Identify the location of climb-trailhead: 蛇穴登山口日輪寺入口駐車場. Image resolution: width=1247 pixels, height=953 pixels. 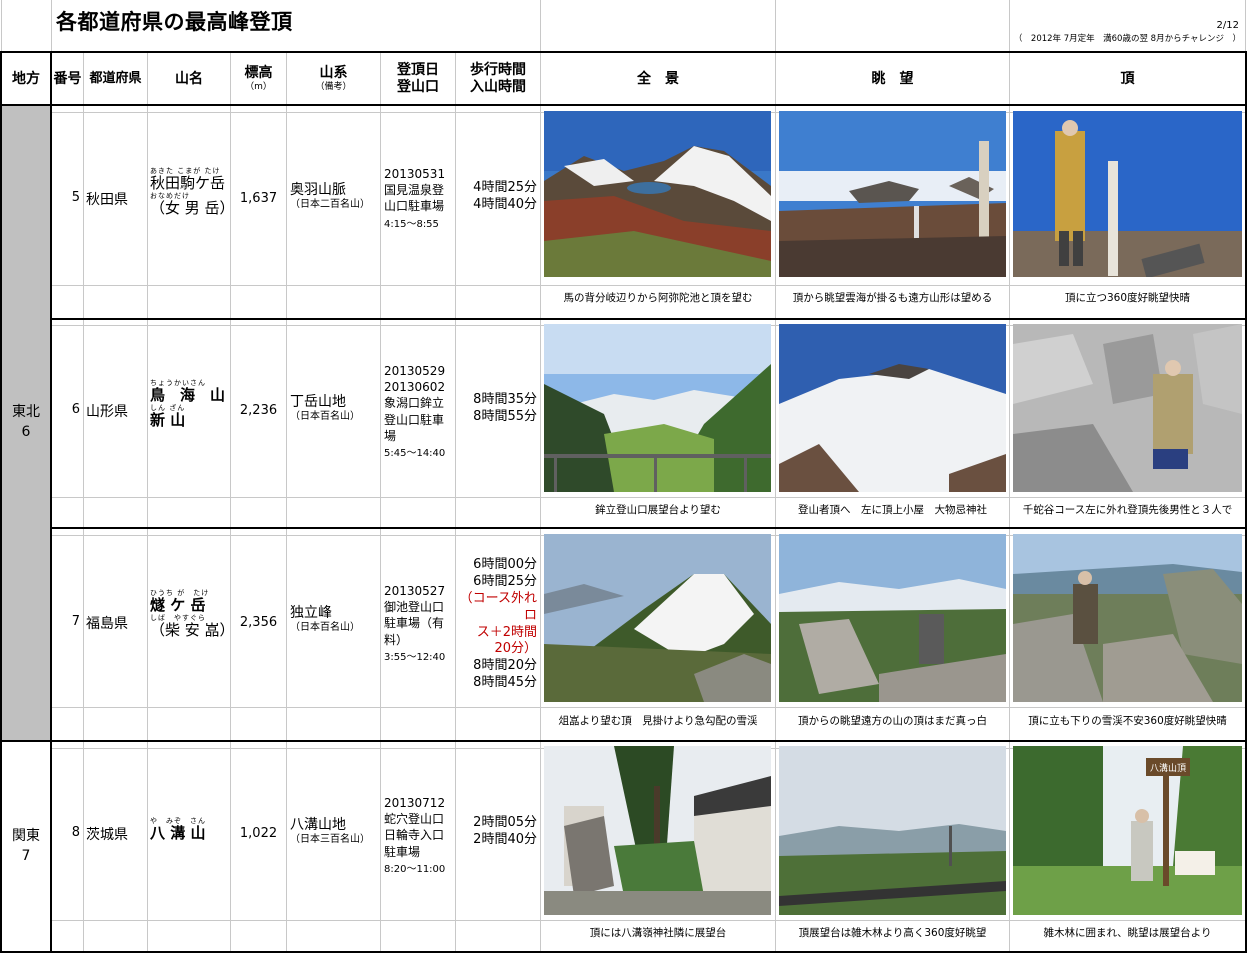
(414, 835).